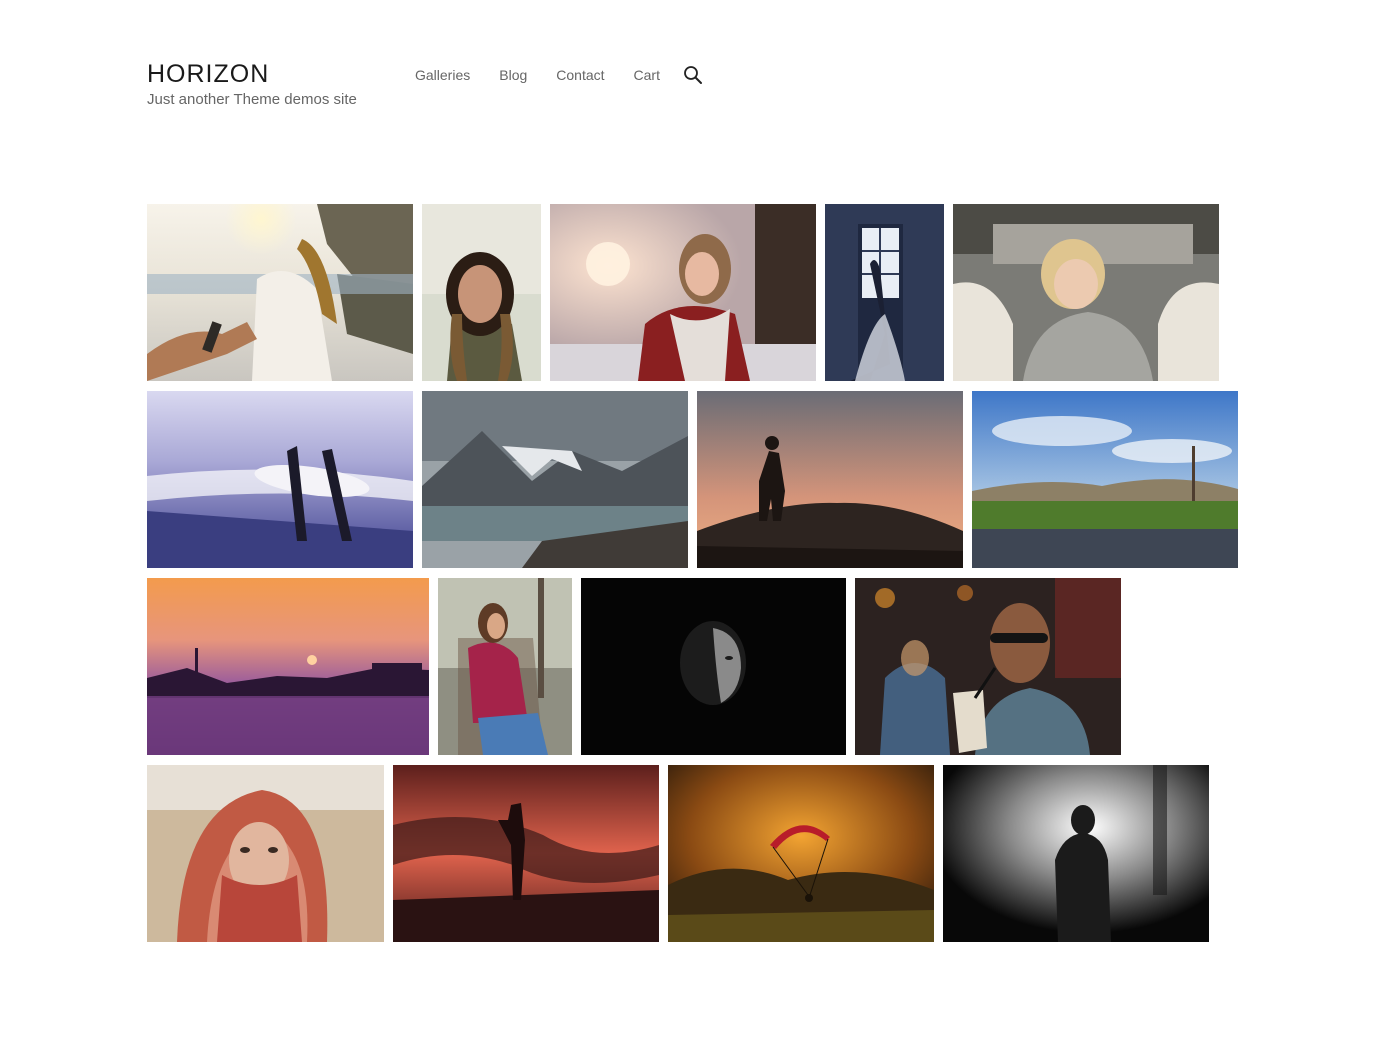 This screenshot has width=1400, height=1050. What do you see at coordinates (693, 75) in the screenshot?
I see `search-icon` at bounding box center [693, 75].